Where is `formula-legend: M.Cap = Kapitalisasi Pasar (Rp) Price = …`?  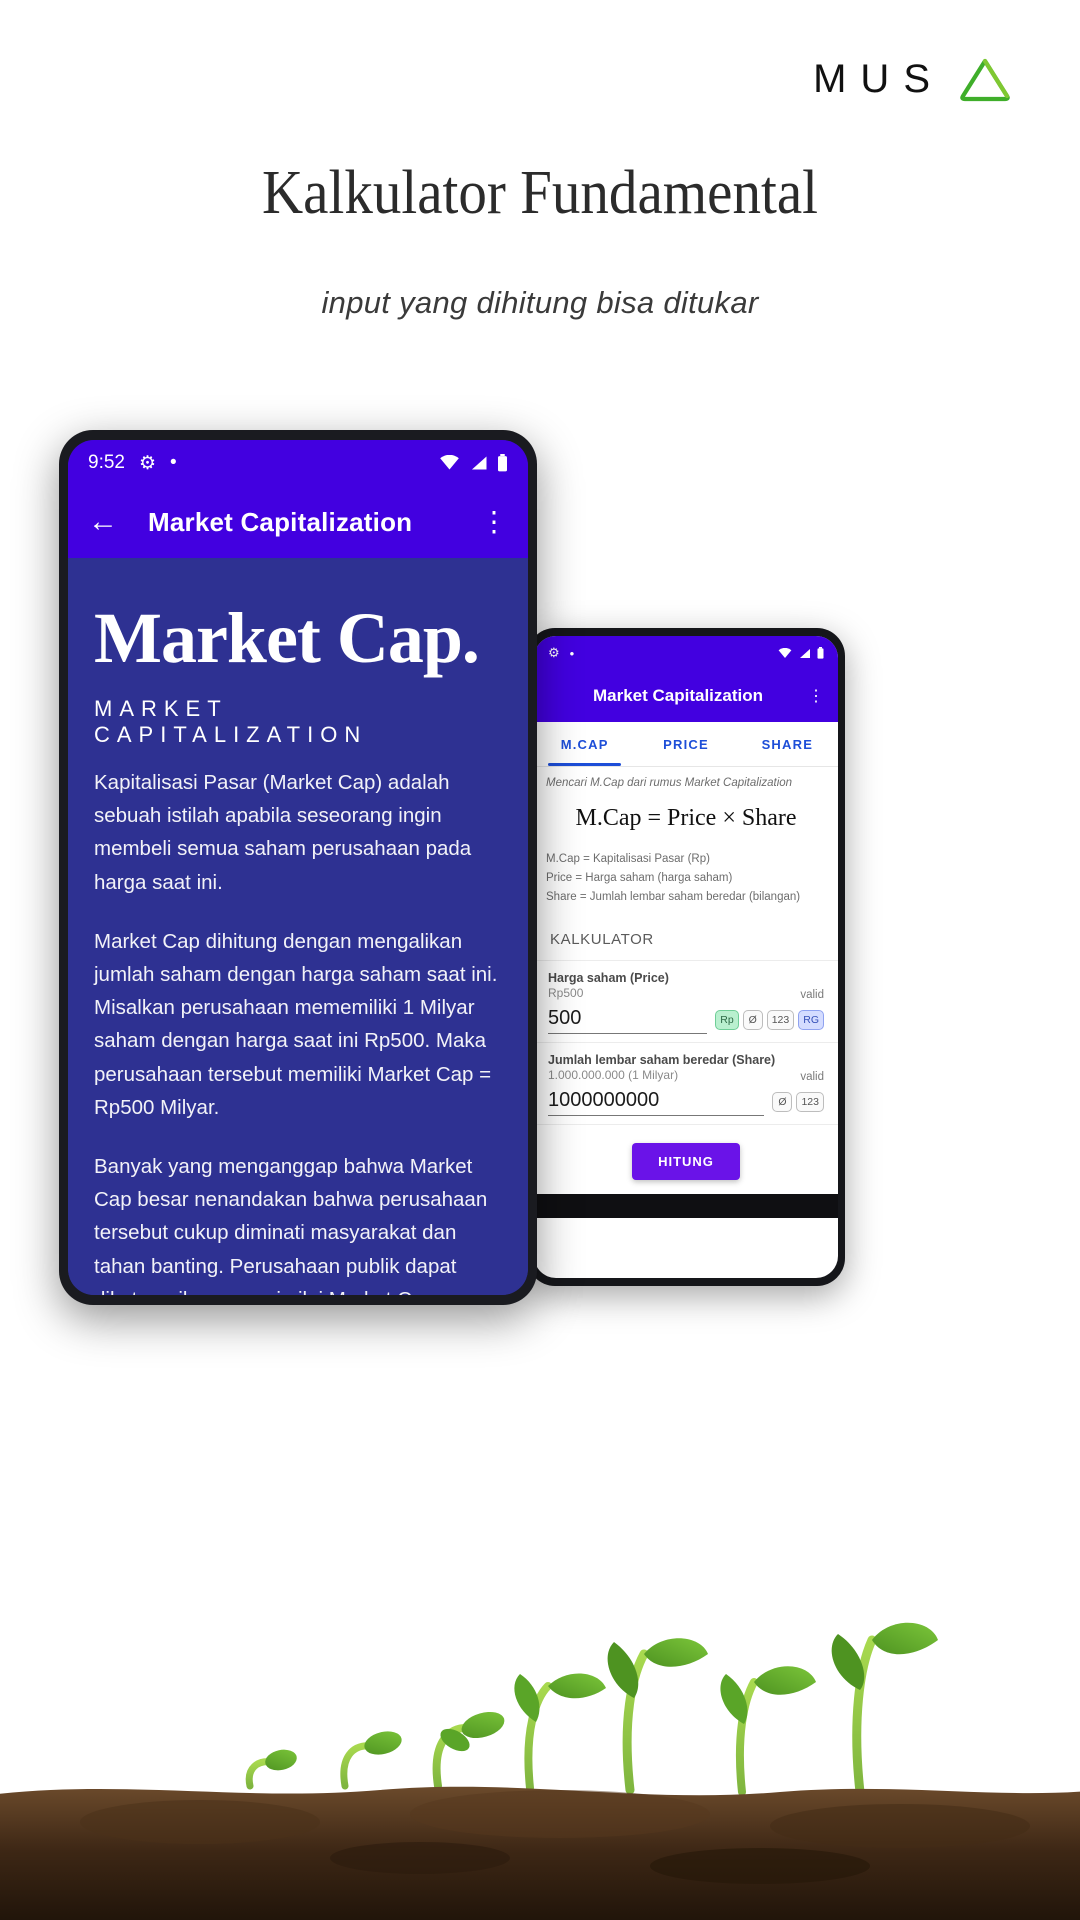
formula-legend: M.Cap = Kapitalisasi Pasar (Rp) Price = … is located at coordinates (686, 882).